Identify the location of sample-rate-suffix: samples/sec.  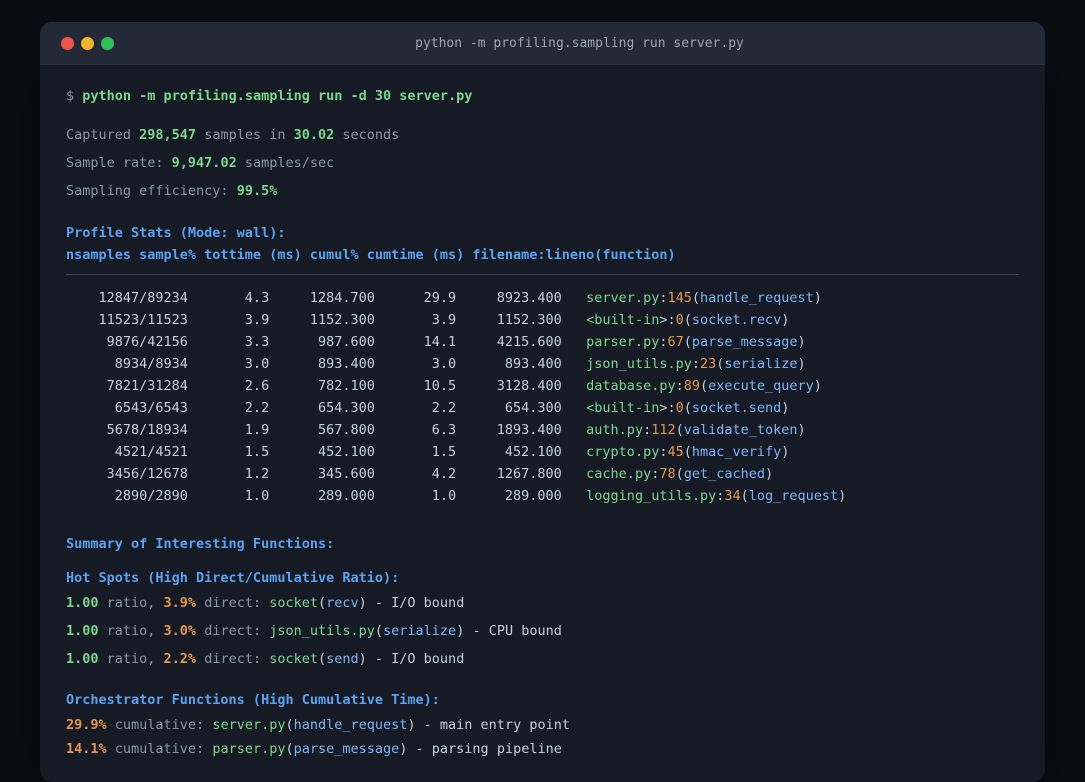
(285, 163).